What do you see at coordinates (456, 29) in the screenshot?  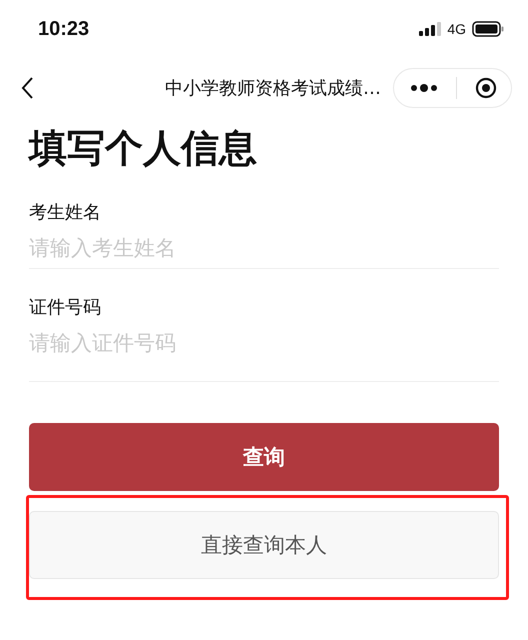 I see `network-label: 4G` at bounding box center [456, 29].